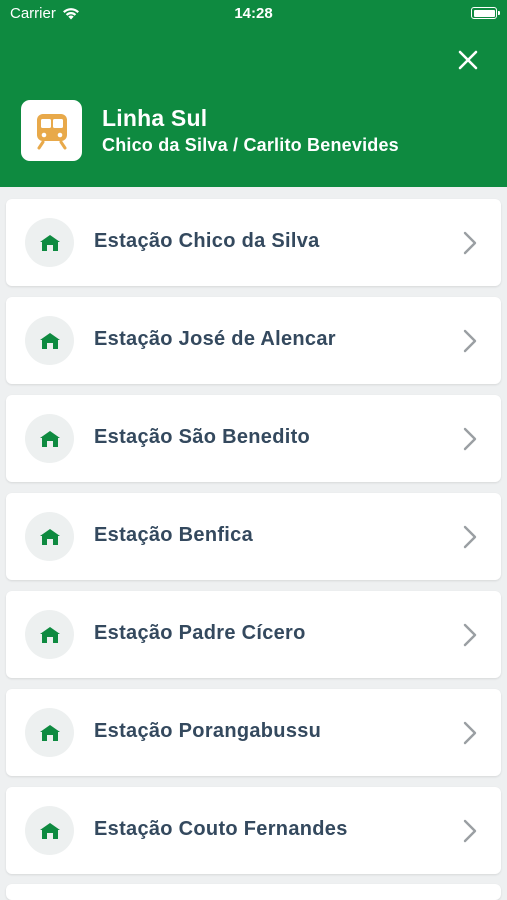  I want to click on station-row-benfica: Estação Benfica, so click(253, 536).